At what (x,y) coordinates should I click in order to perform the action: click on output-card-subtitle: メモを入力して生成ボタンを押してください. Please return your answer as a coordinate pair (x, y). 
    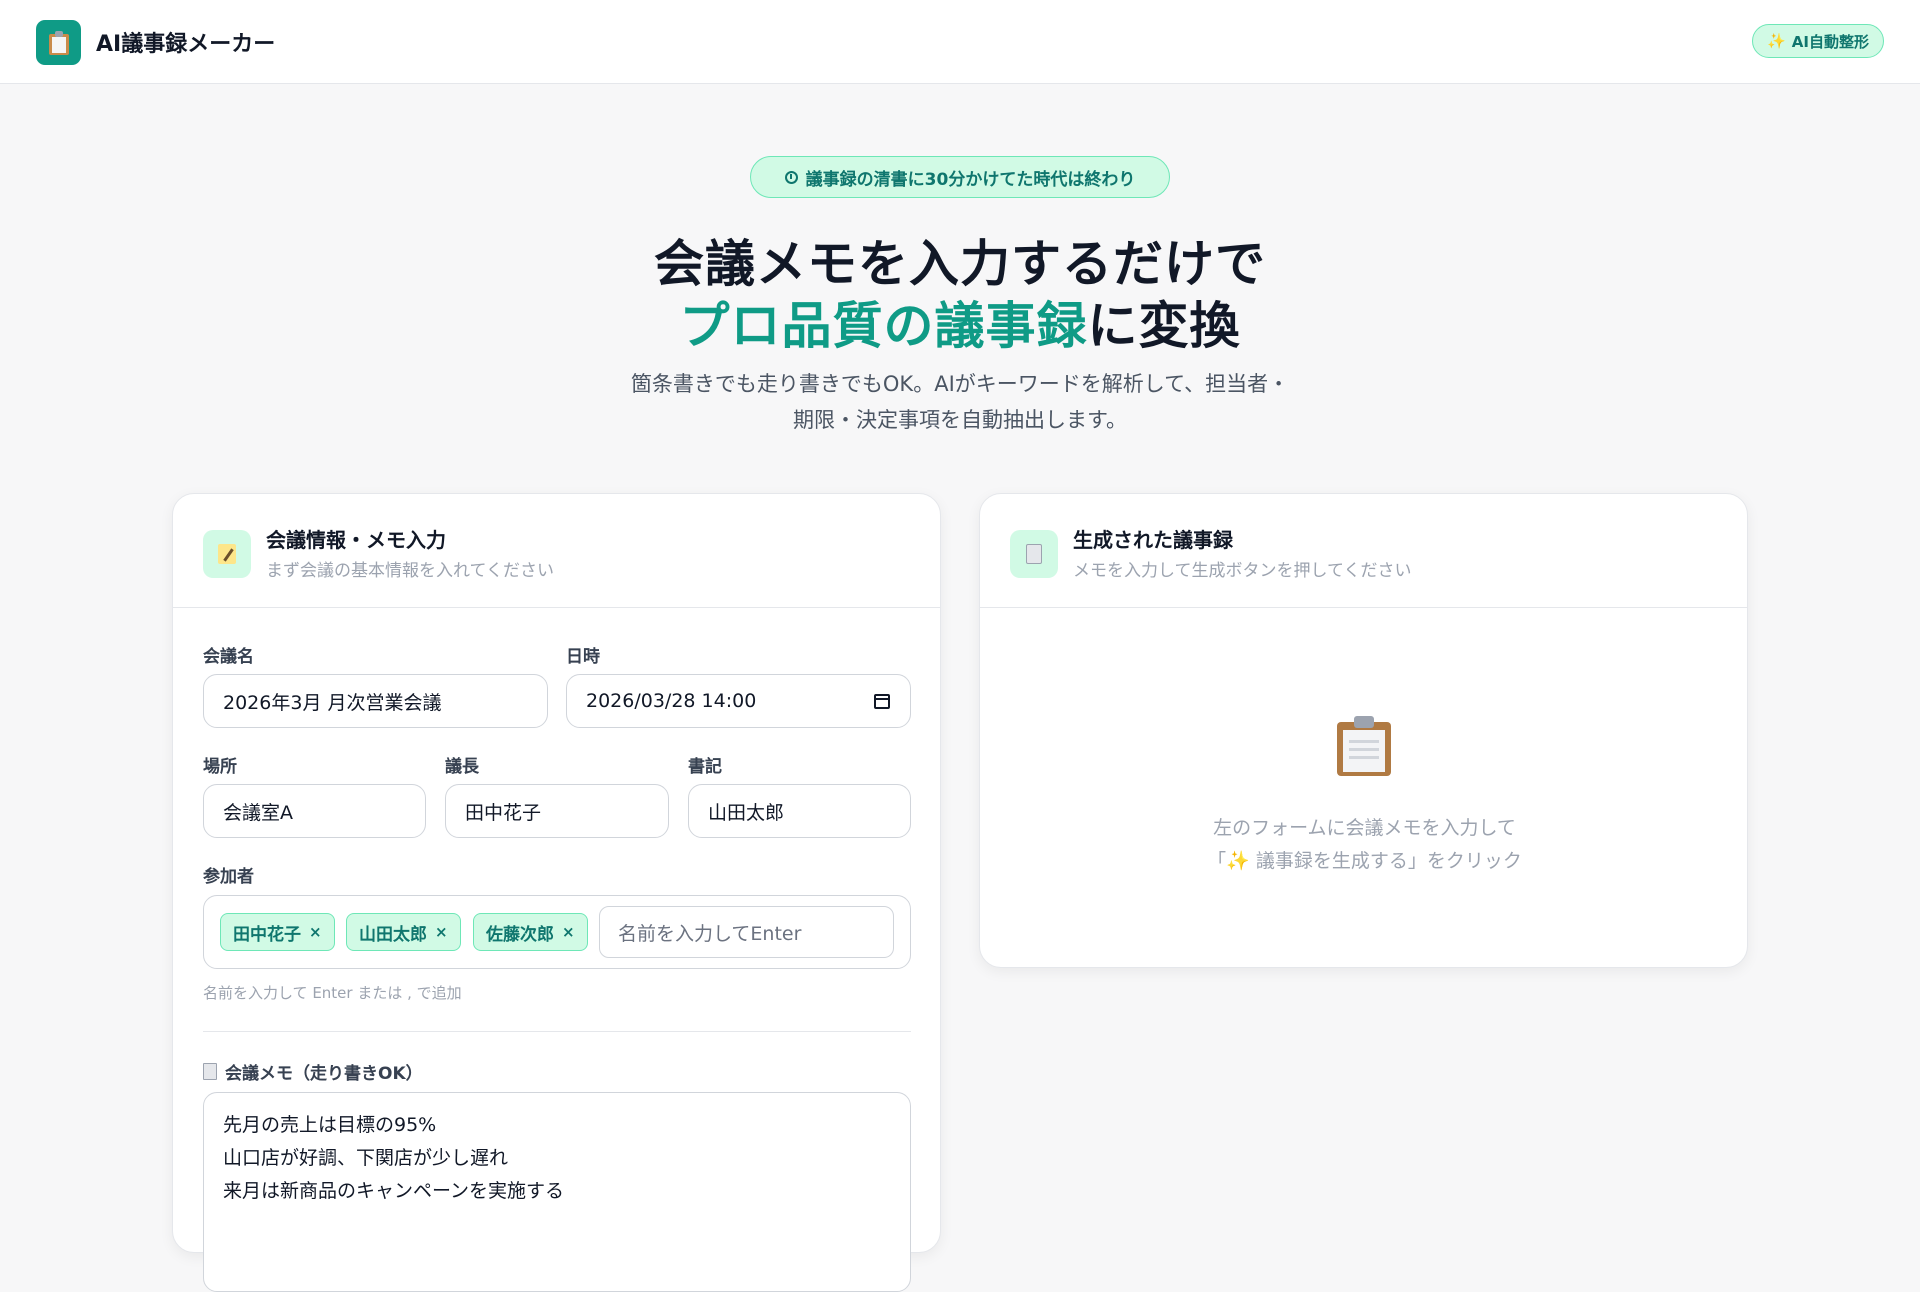
    Looking at the image, I should click on (1242, 571).